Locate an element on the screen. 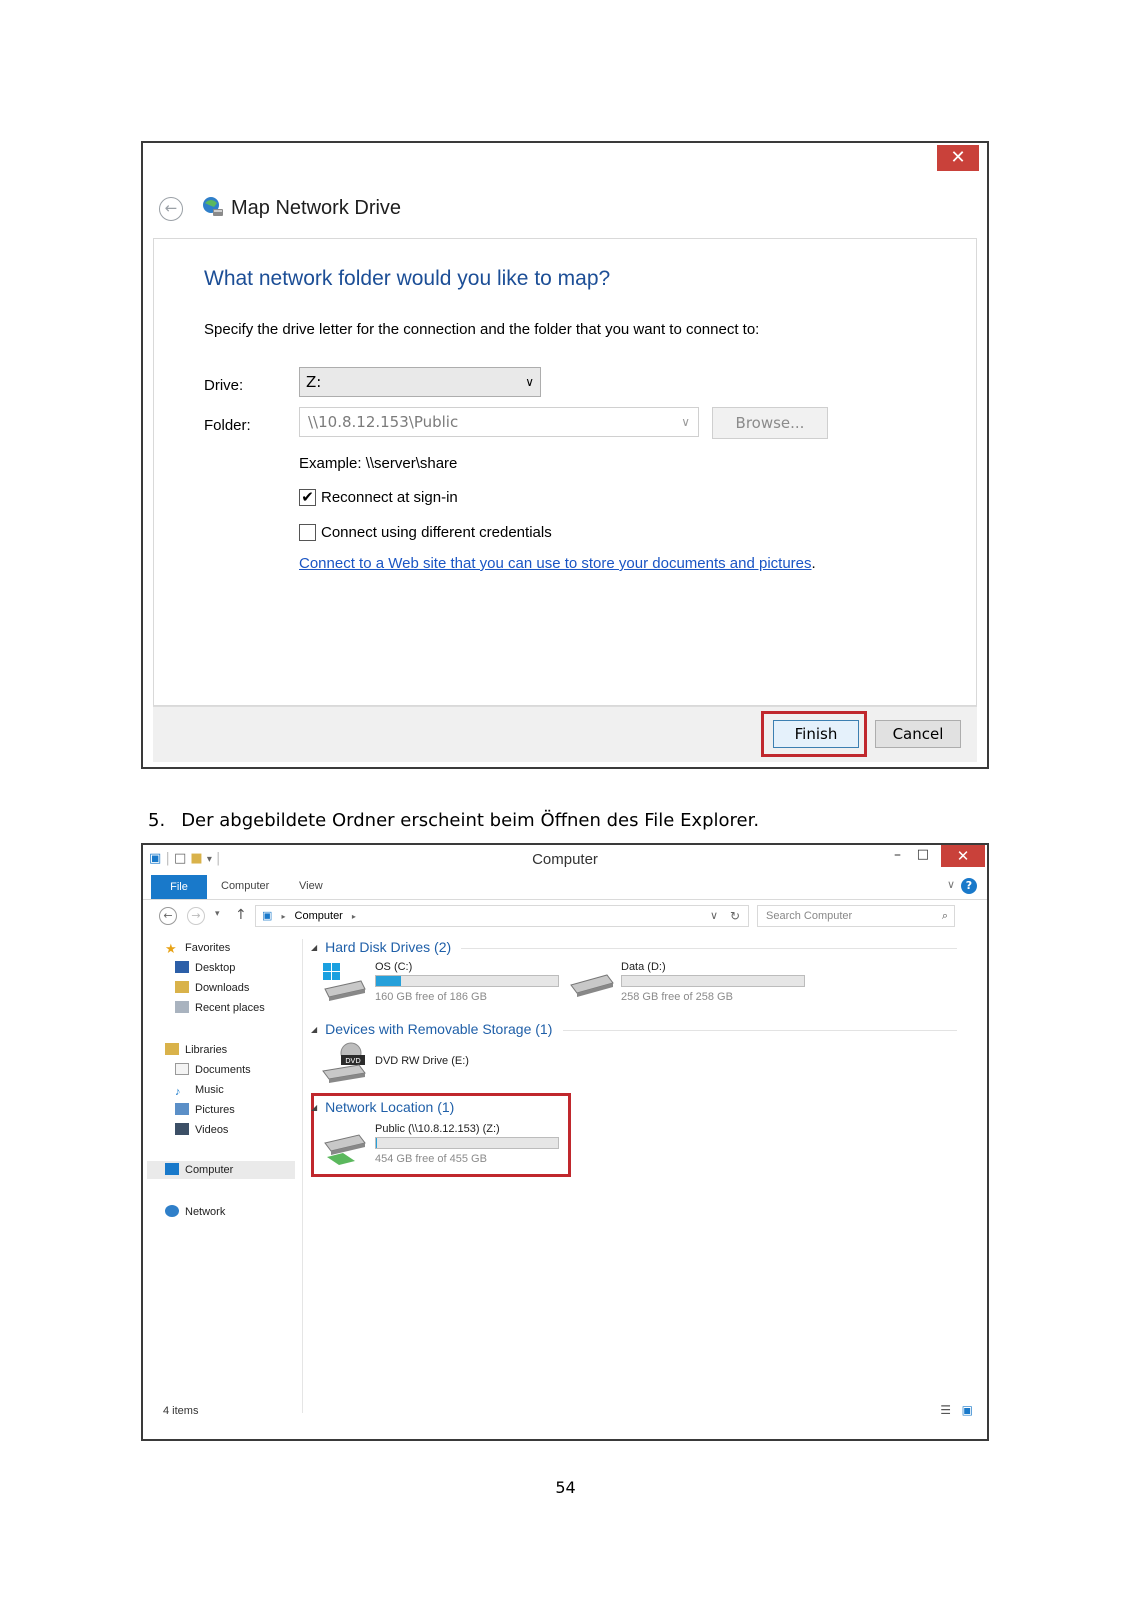 This screenshot has width=1131, height=1600. different-credentials-checkbox is located at coordinates (307, 532).